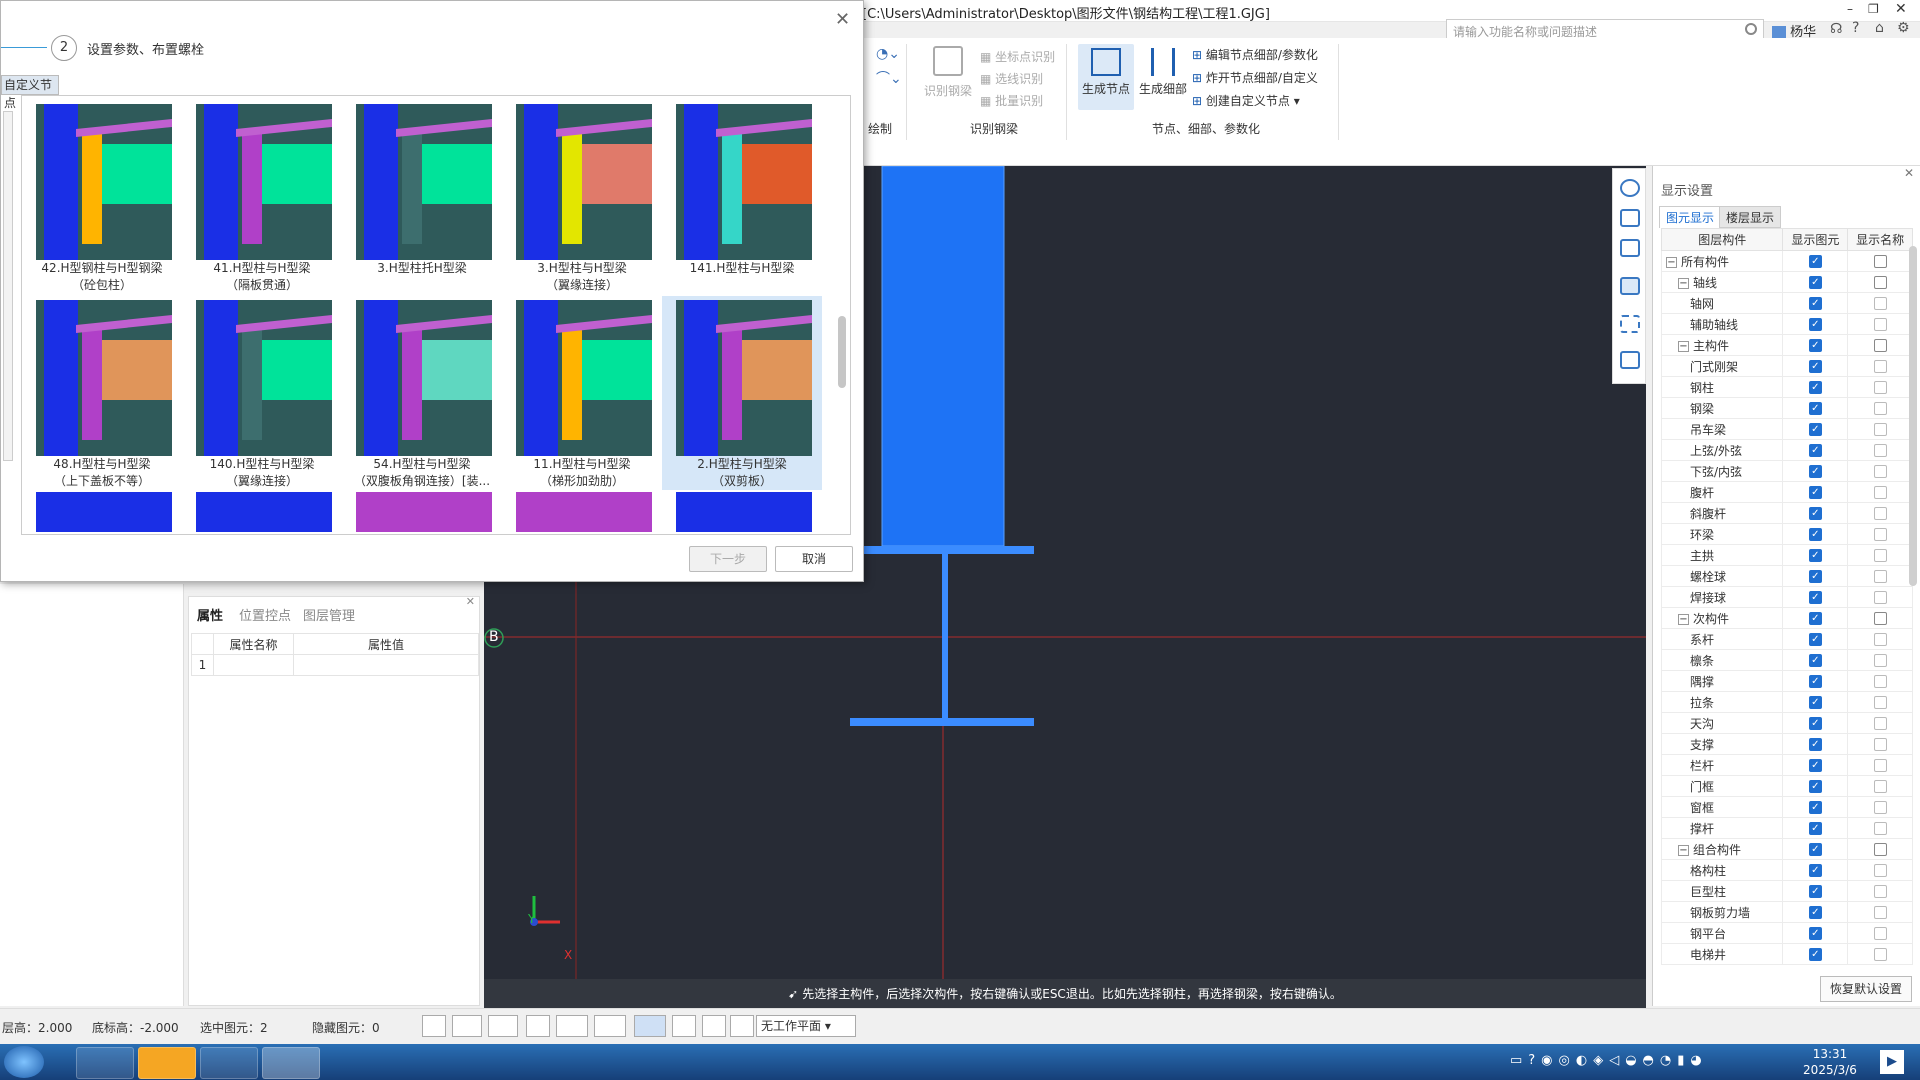  What do you see at coordinates (1830, 1062) in the screenshot?
I see `system-clock: 13:31 2025/3/6` at bounding box center [1830, 1062].